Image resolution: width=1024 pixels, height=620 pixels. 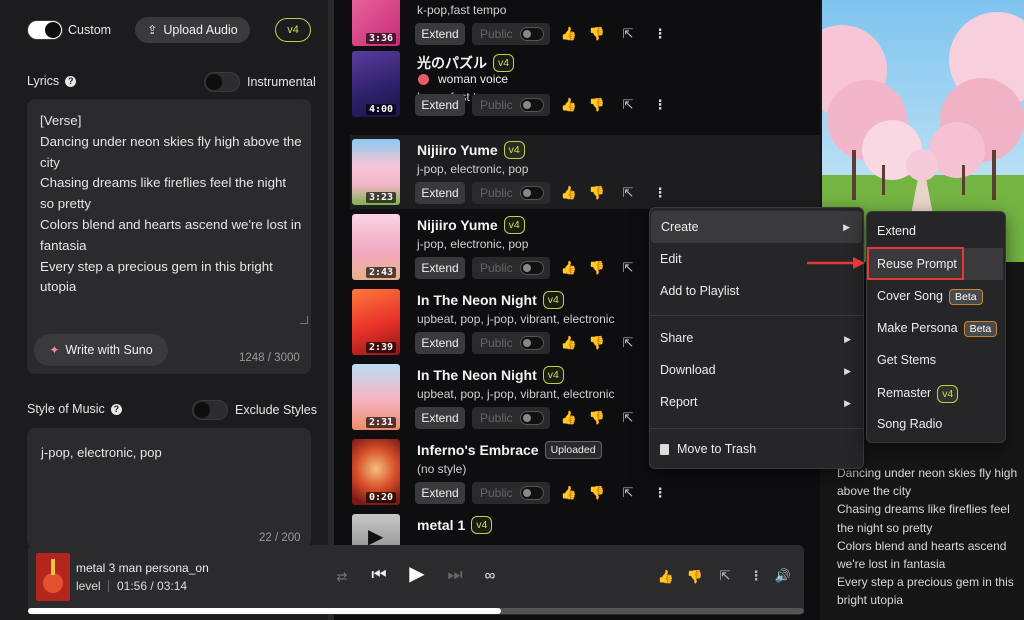 What do you see at coordinates (937, 329) in the screenshot?
I see `submenu-item-make-persona: Make Persona Beta` at bounding box center [937, 329].